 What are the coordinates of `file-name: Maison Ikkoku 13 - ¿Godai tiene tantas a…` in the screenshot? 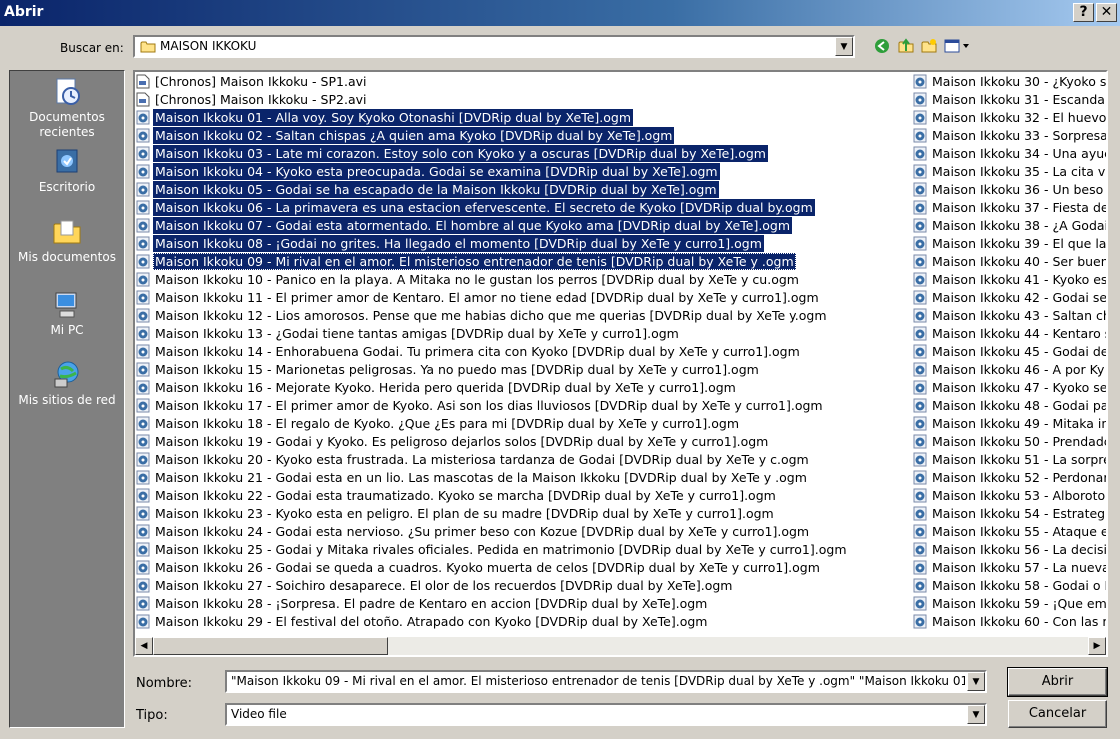 It's located at (417, 333).